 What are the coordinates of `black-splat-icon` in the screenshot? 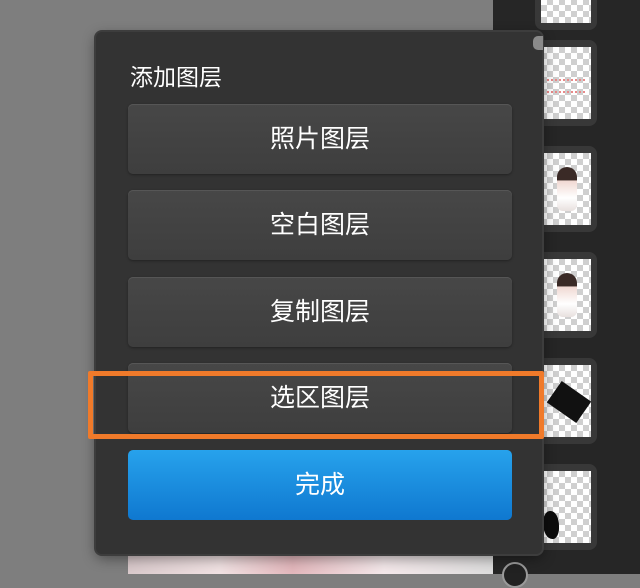 It's located at (551, 525).